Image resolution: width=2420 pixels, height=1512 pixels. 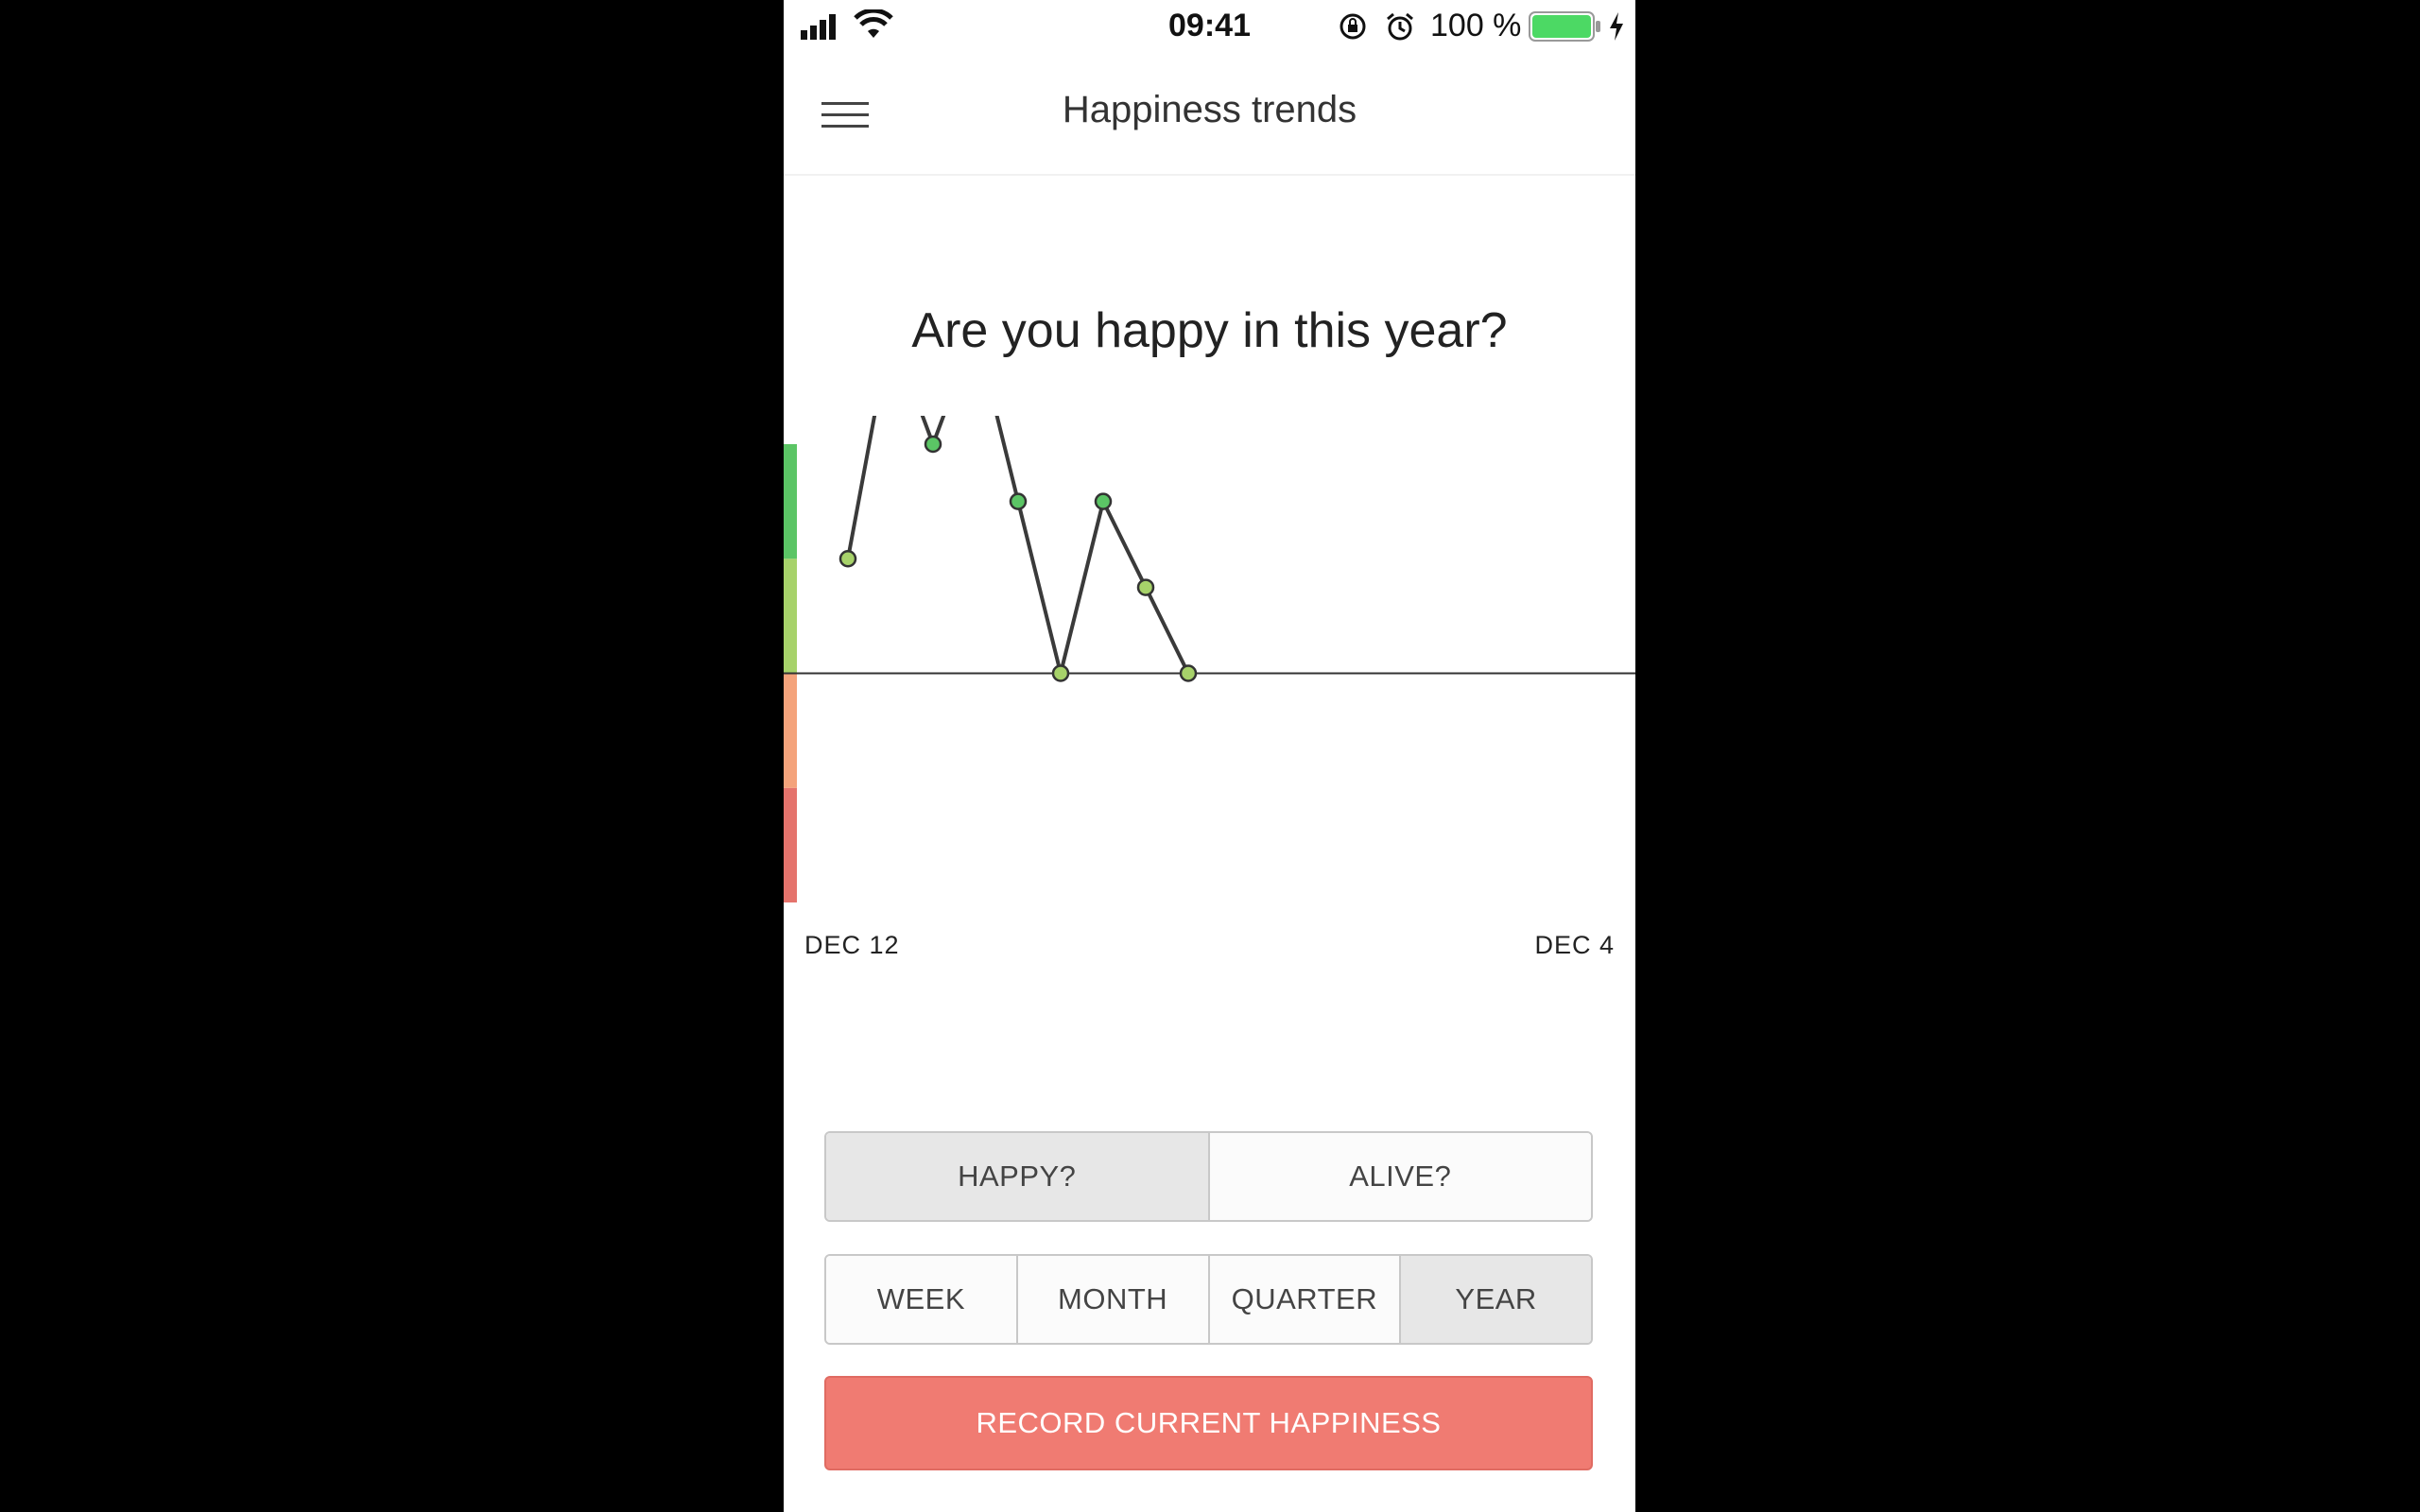 What do you see at coordinates (1574, 945) in the screenshot?
I see `axis-end-date: DEC 4` at bounding box center [1574, 945].